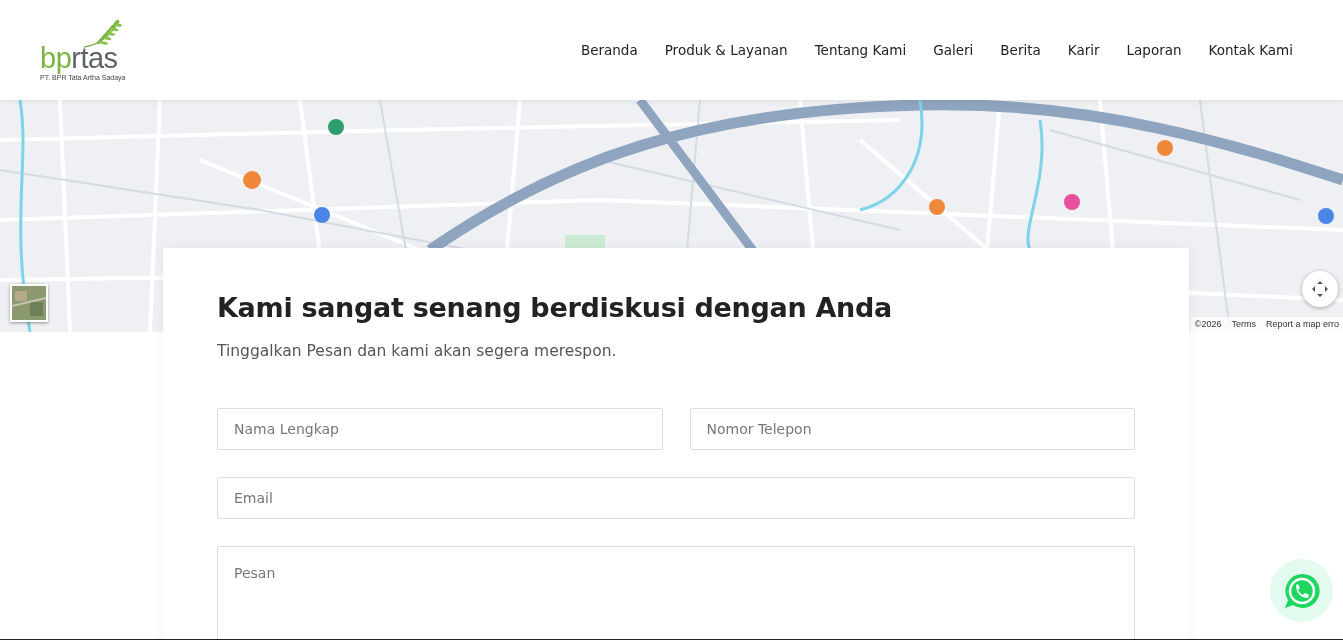 The height and width of the screenshot is (640, 1343). What do you see at coordinates (1020, 50) in the screenshot?
I see `nav-link: Berita` at bounding box center [1020, 50].